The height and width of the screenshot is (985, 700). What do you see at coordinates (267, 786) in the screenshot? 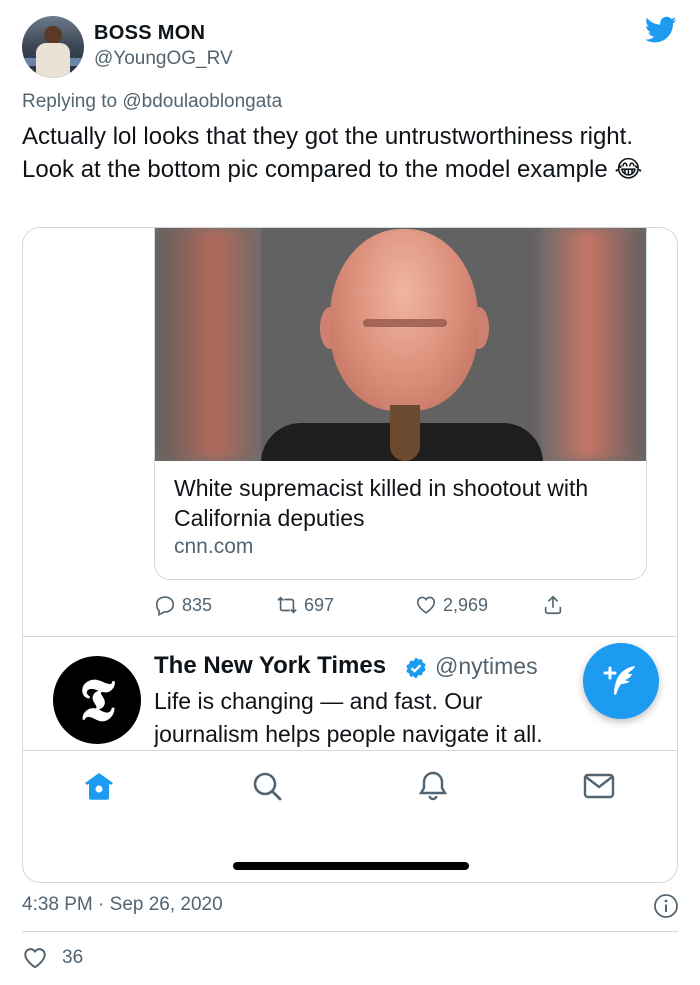
I see `search-icon` at bounding box center [267, 786].